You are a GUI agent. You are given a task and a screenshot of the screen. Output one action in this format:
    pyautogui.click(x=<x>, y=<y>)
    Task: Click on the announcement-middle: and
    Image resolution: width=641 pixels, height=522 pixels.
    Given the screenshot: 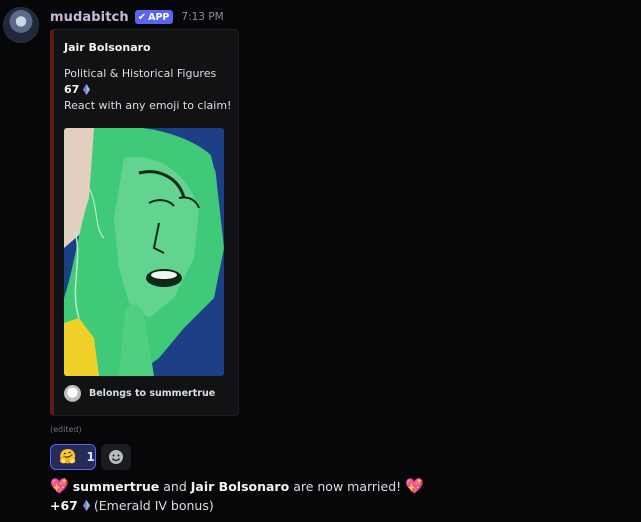 What is the action you would take?
    pyautogui.click(x=175, y=486)
    